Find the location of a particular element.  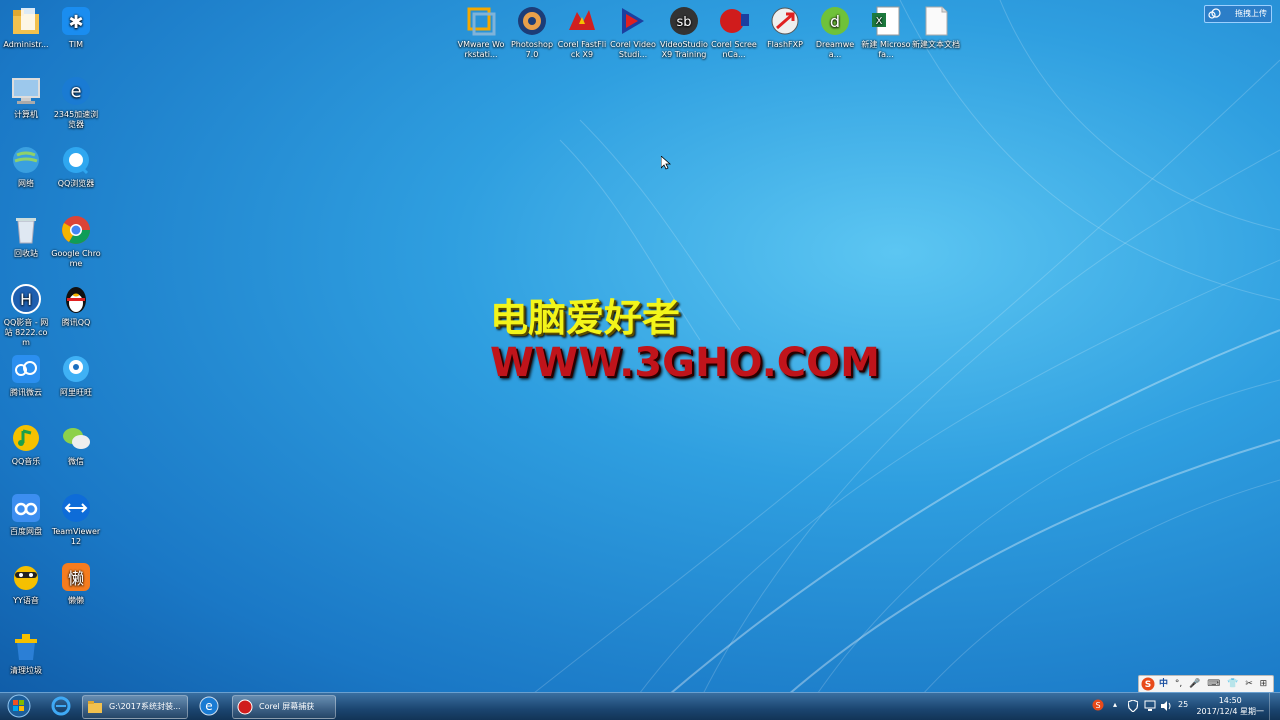

ime-punct: °, is located at coordinates (1178, 684).